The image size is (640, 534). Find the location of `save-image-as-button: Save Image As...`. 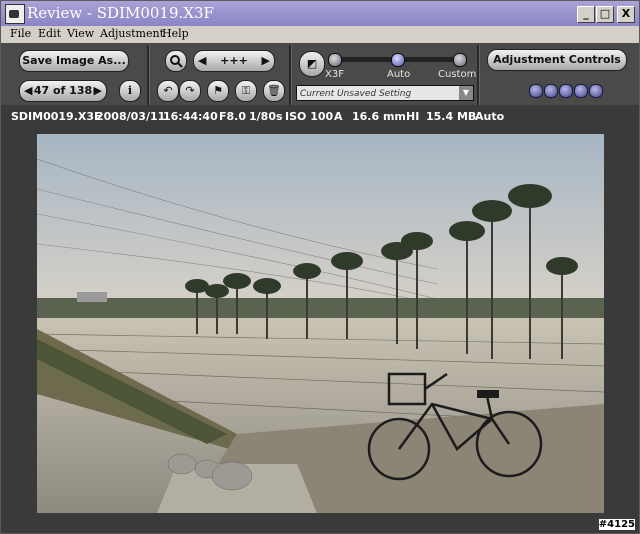

save-image-as-button: Save Image As... is located at coordinates (74, 61).